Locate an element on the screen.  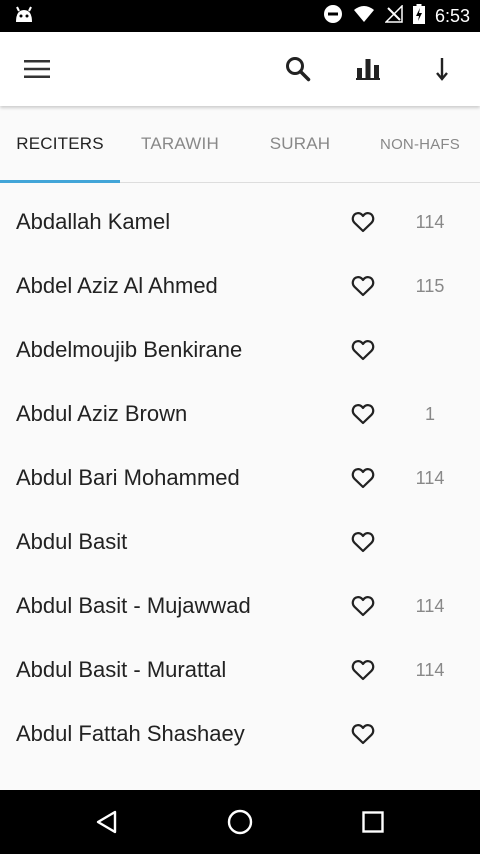
back-icon is located at coordinates (107, 822).